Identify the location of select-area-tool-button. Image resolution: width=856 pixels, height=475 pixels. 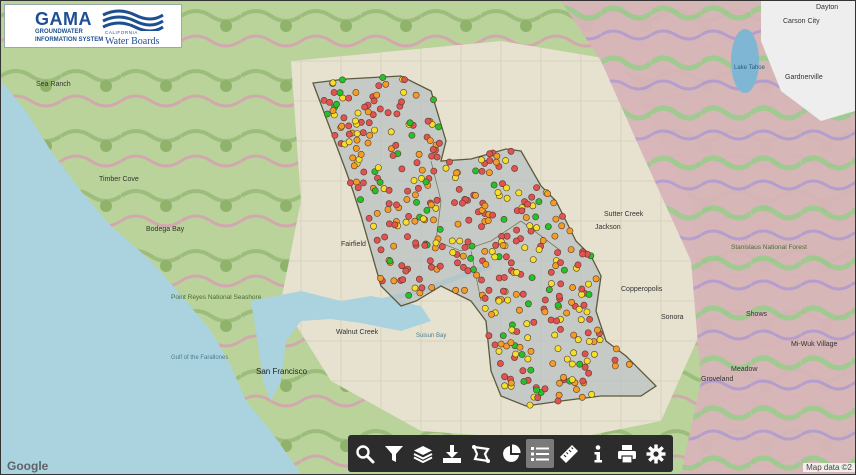
(481, 453).